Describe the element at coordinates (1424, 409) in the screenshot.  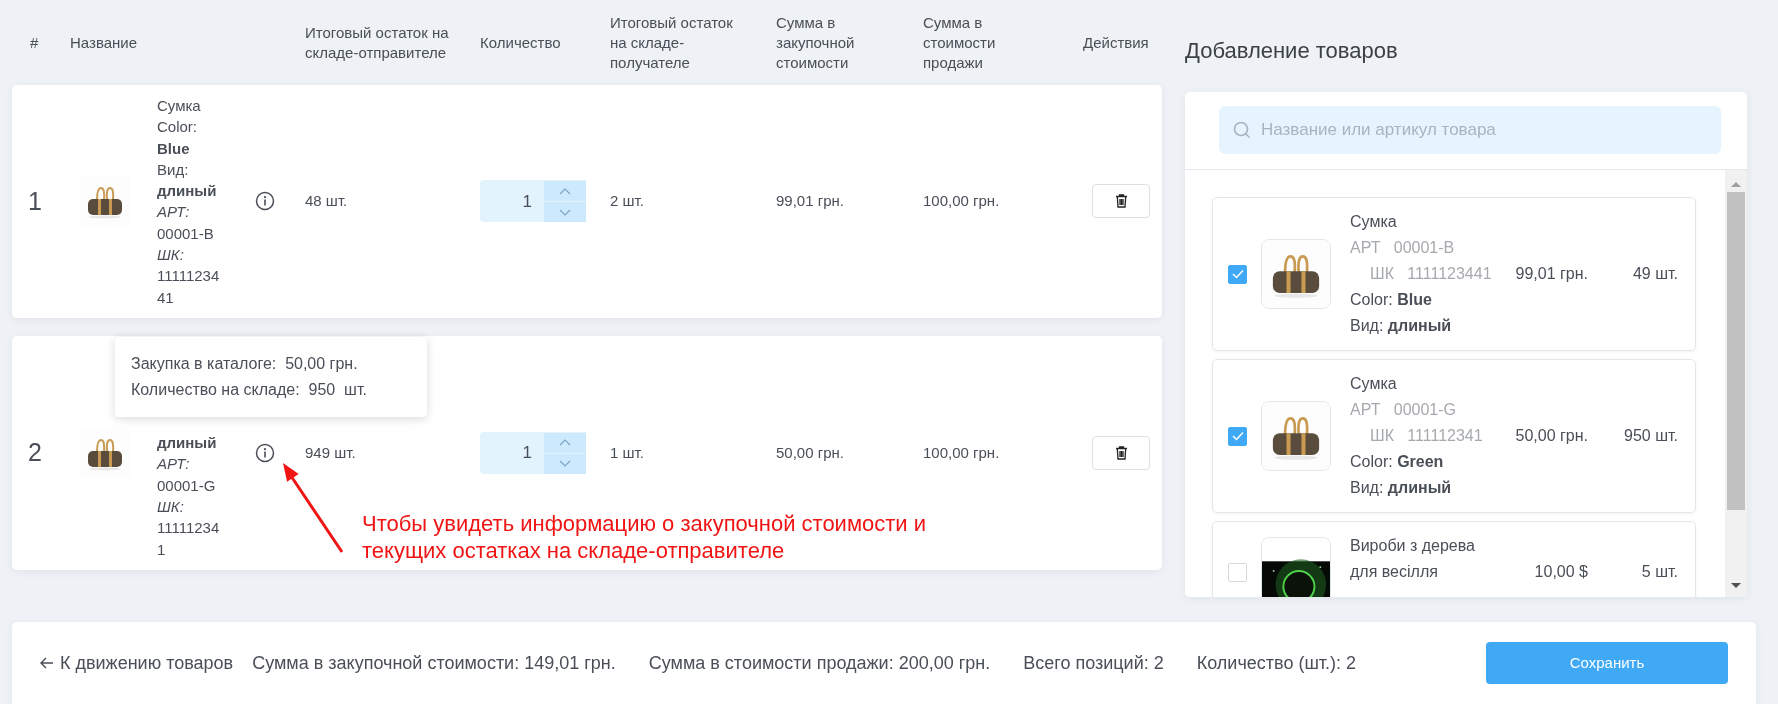
I see `article-value: 00001-G` at that location.